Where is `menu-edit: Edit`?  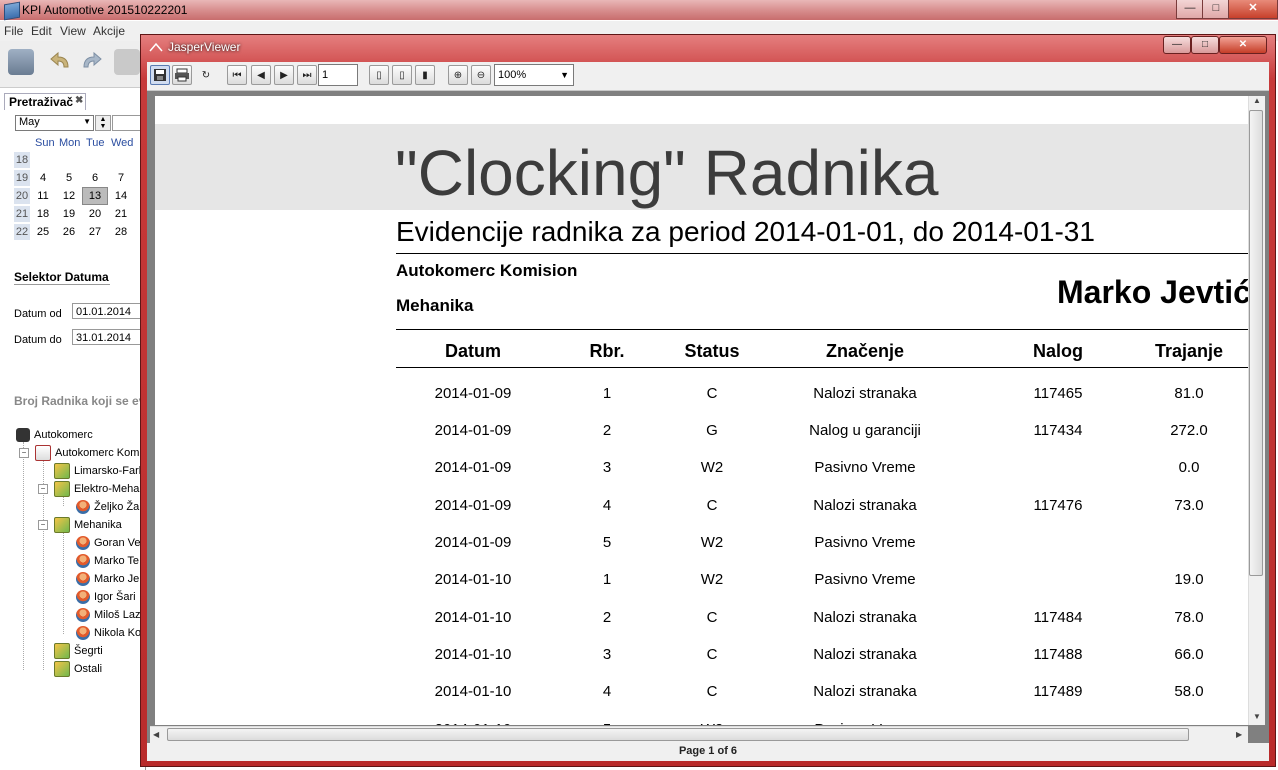
menu-edit: Edit is located at coordinates (41, 31).